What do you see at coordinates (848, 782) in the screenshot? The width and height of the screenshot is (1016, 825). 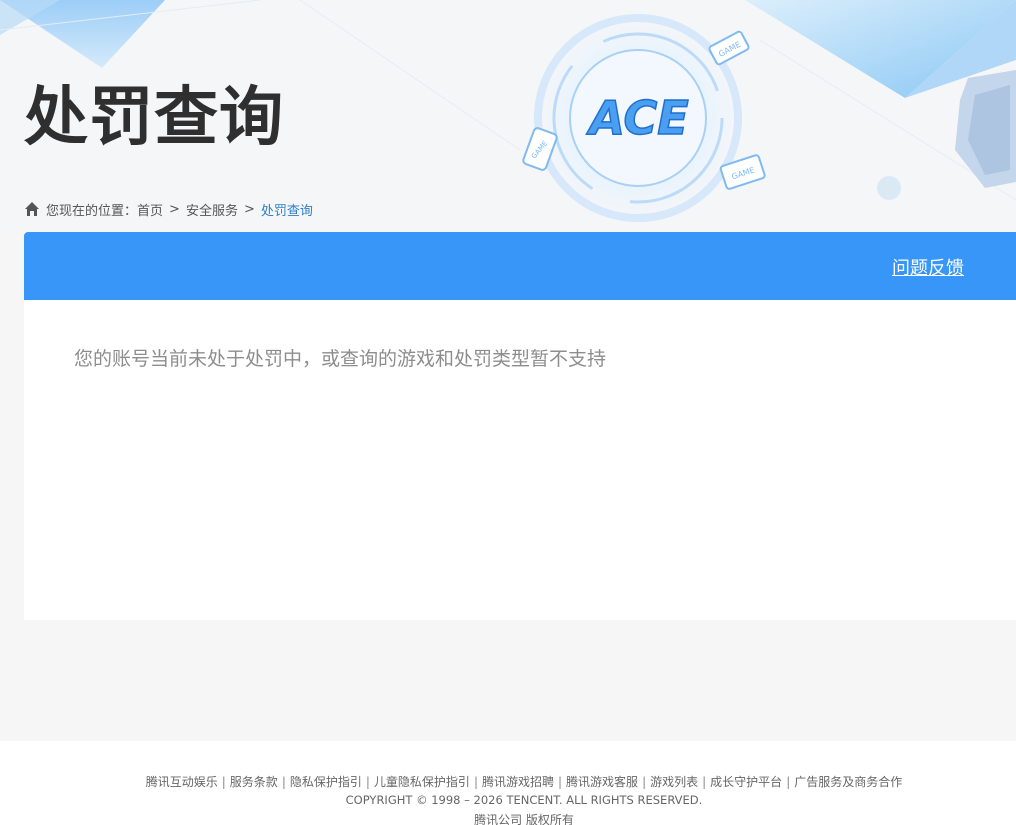 I see `footer-link: 广告服务及商务合作` at bounding box center [848, 782].